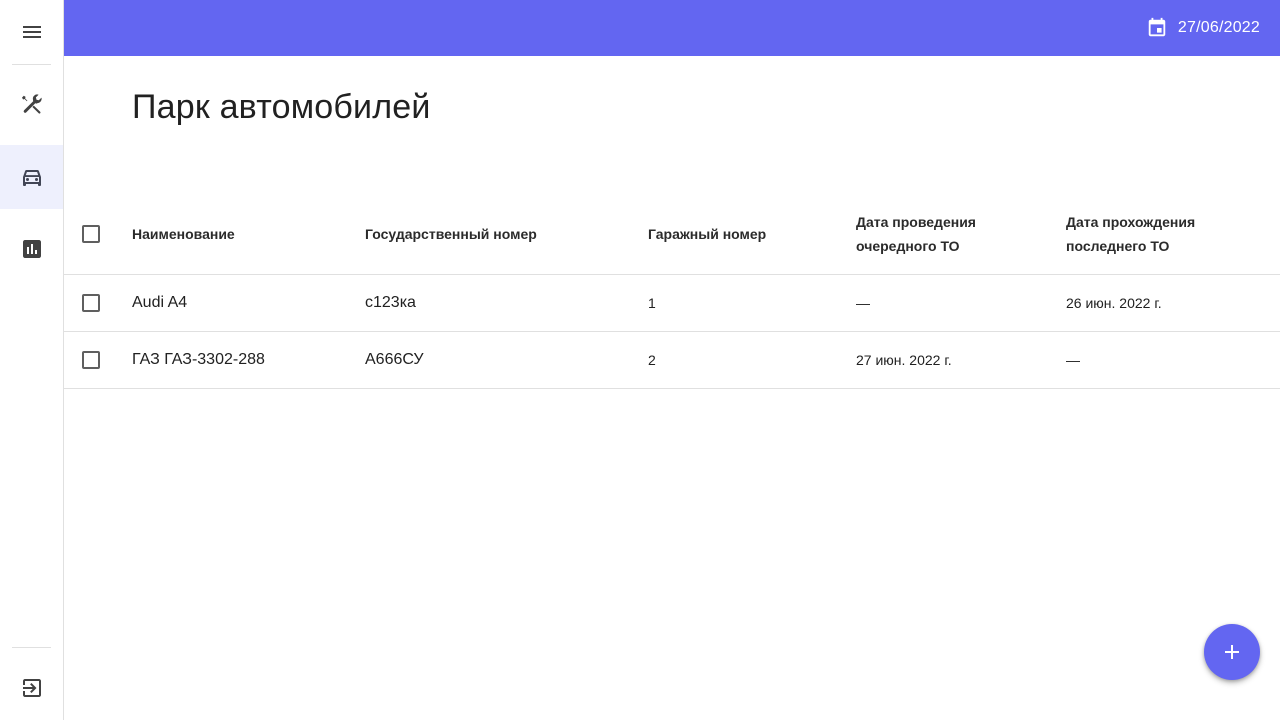  I want to click on sidebar, so click(32, 360).